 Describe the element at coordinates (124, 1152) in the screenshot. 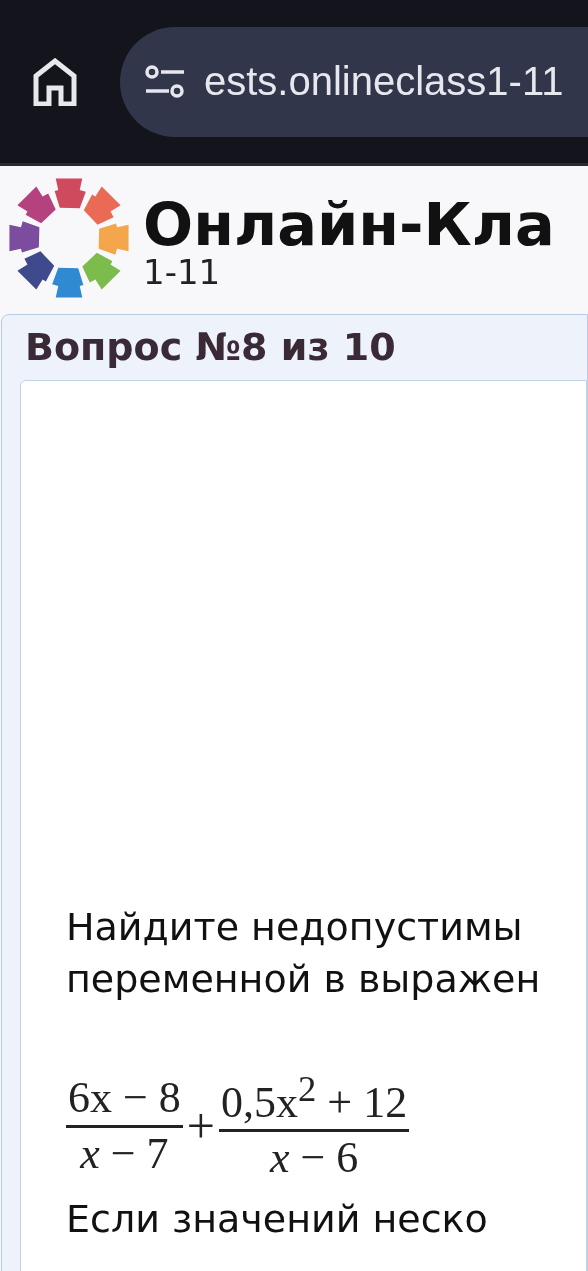

I see `denominator: x − 7` at that location.